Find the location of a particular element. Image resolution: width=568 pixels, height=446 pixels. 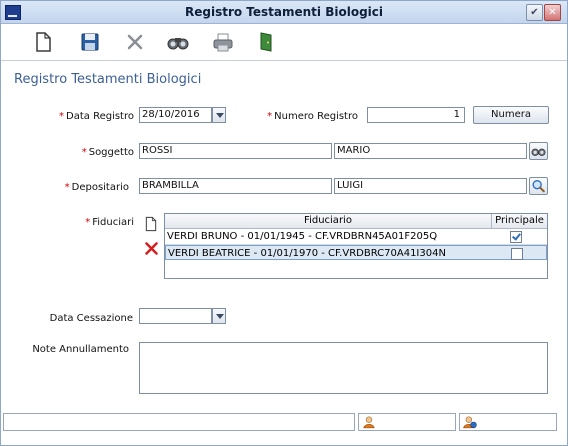

soggetto-label-text: Soggetto is located at coordinates (111, 152).